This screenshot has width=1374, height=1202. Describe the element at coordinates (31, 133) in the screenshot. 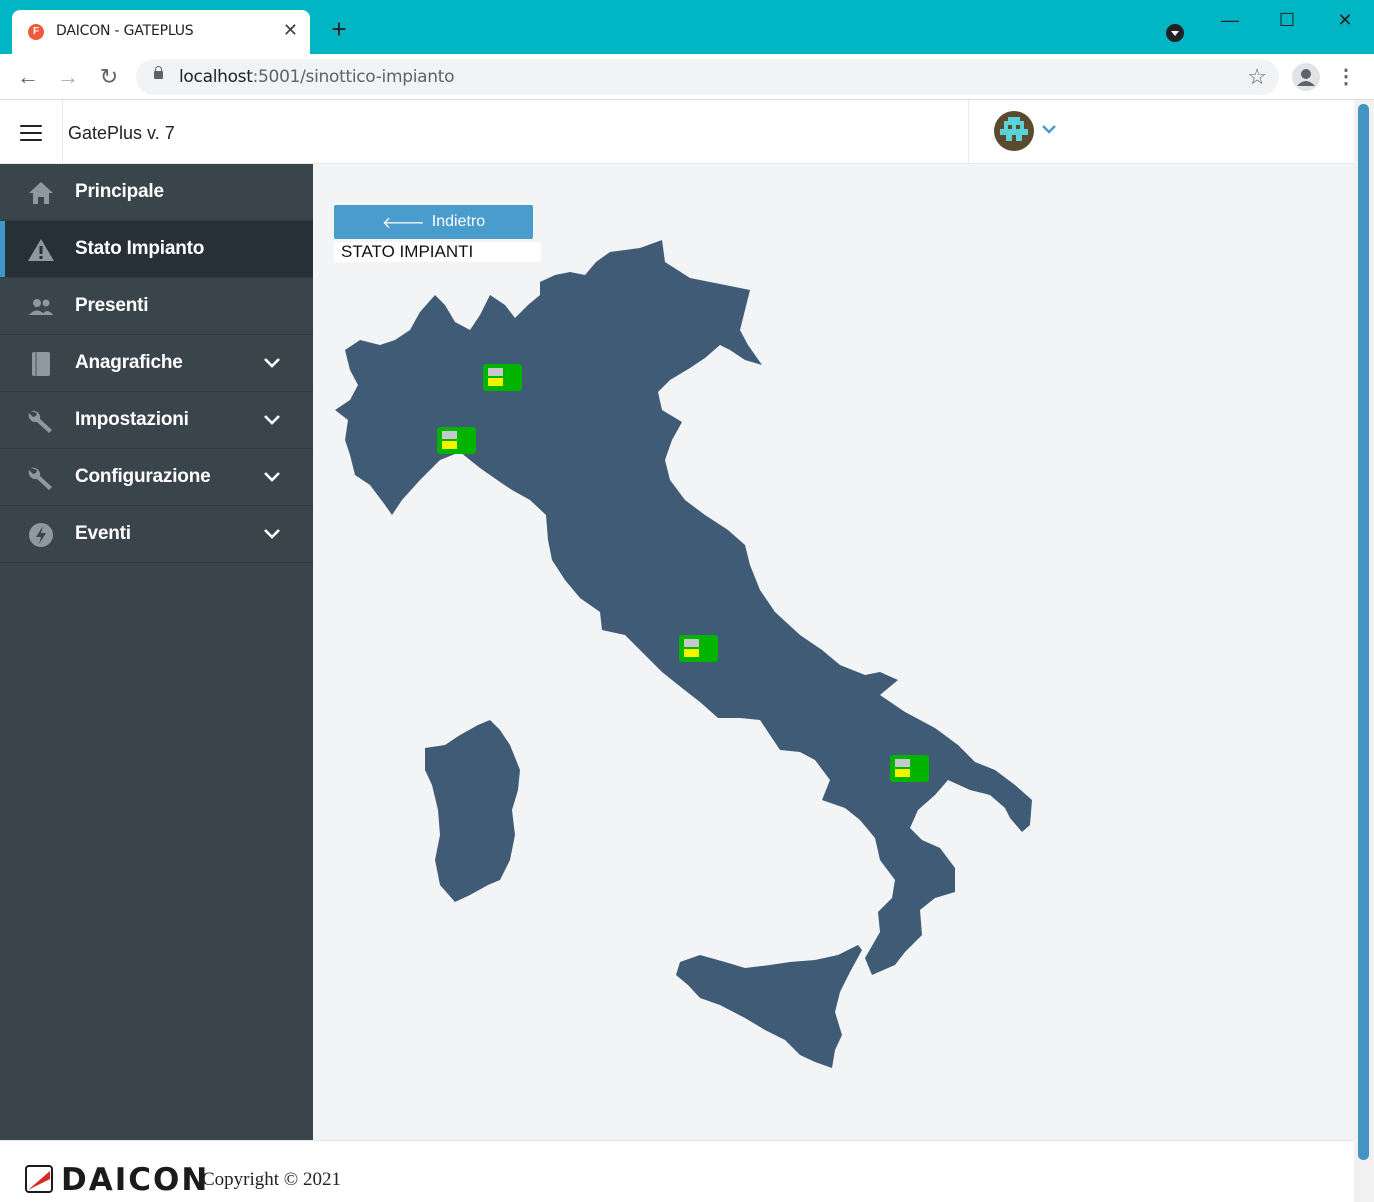

I see `hamburger-menu-icon` at that location.